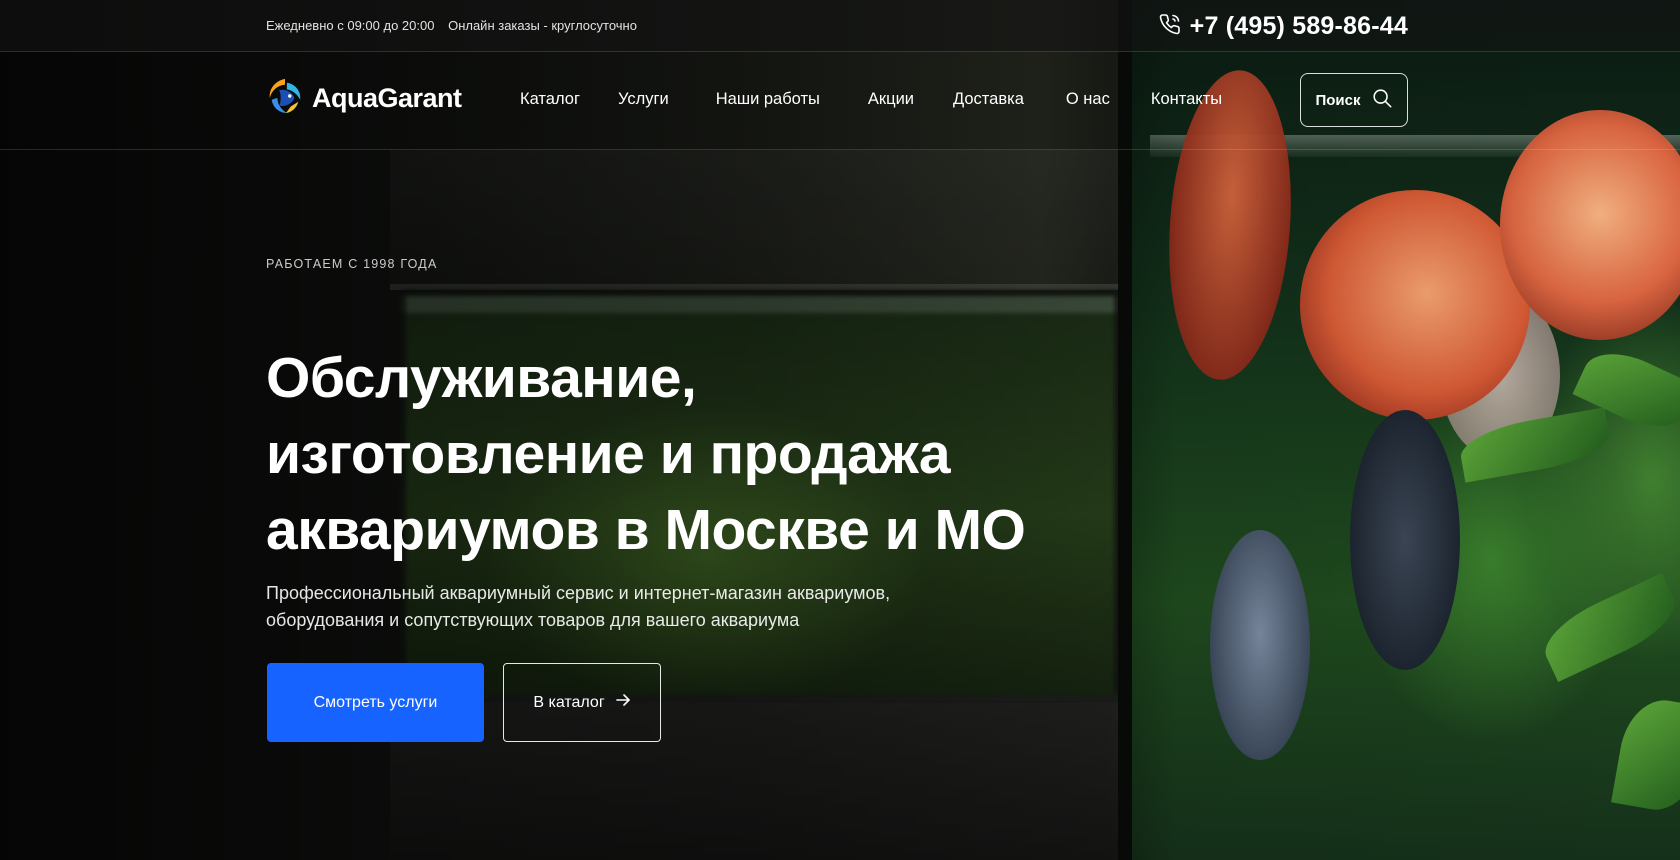 The image size is (1680, 860). What do you see at coordinates (387, 98) in the screenshot?
I see `logo-text: AquaGarant` at bounding box center [387, 98].